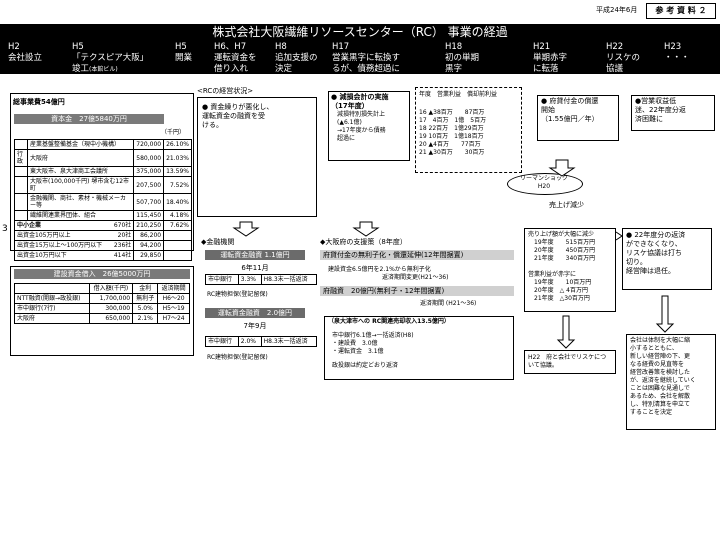  Describe the element at coordinates (665, 314) in the screenshot. I see `down-arrow-company` at that location.